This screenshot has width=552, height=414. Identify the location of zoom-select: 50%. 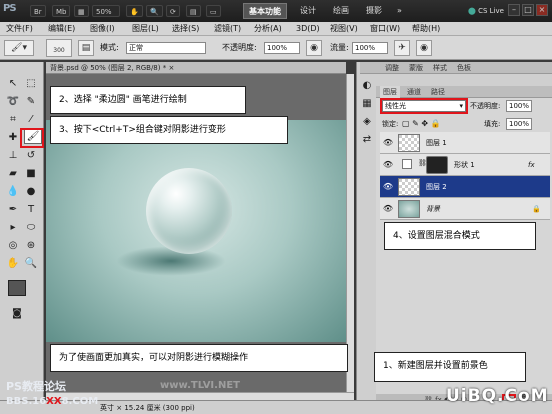
(106, 11).